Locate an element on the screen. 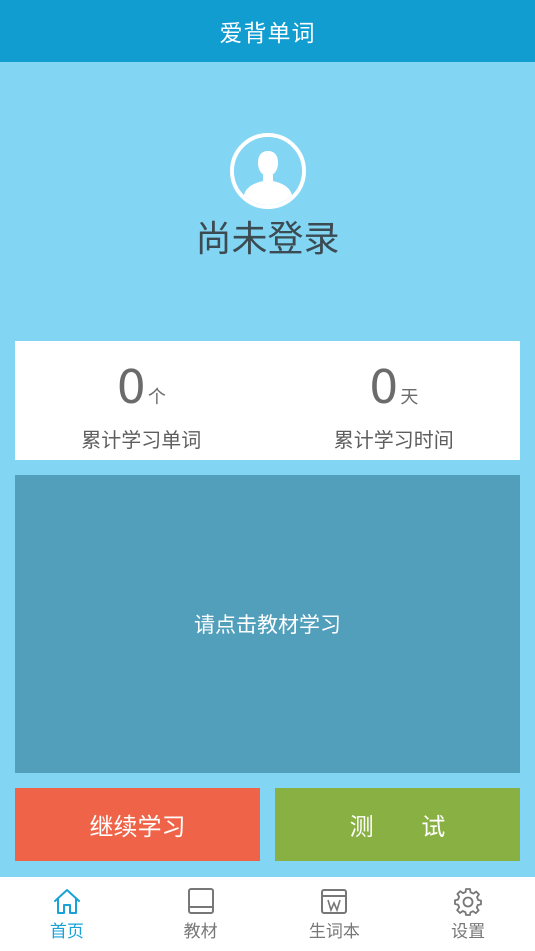 The width and height of the screenshot is (535, 951). days-unit: 天 is located at coordinates (409, 397).